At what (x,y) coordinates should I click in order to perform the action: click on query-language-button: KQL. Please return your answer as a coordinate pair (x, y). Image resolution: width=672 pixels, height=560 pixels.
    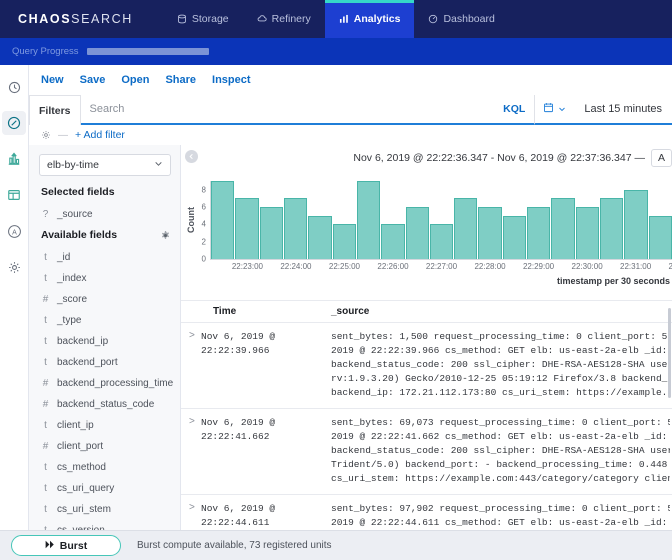
    Looking at the image, I should click on (514, 110).